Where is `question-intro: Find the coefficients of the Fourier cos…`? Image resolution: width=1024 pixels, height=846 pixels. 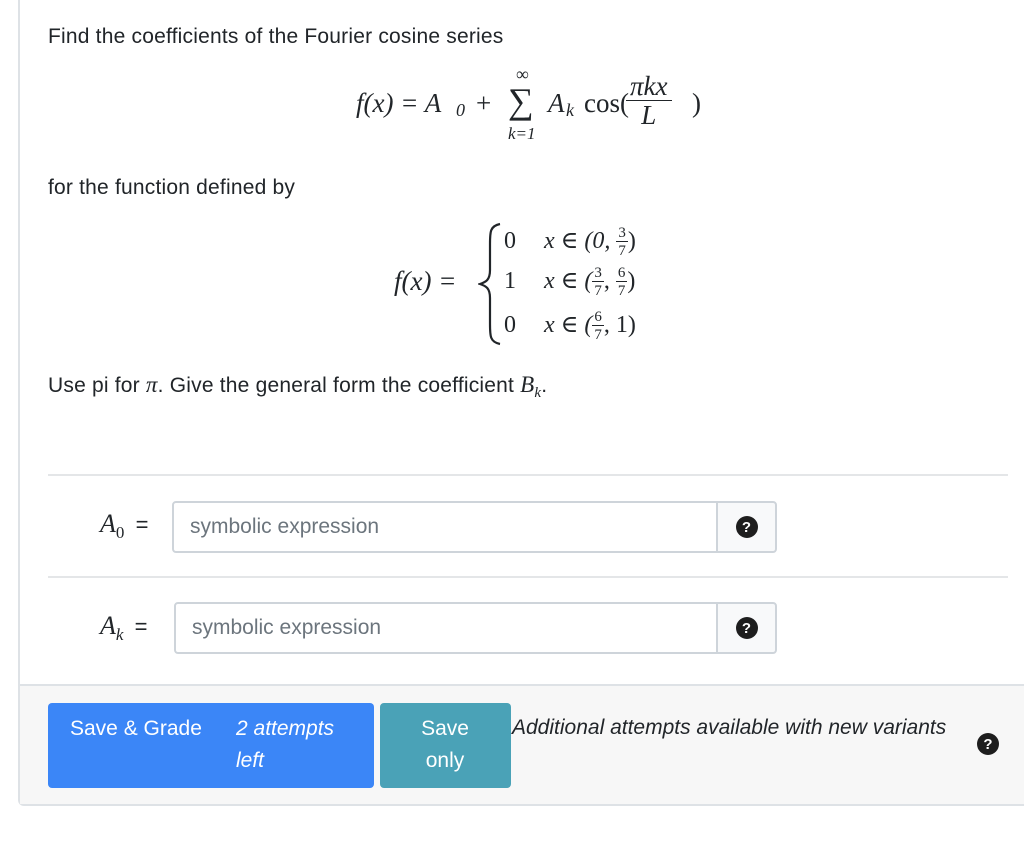
question-intro: Find the coefficients of the Fourier cos… is located at coordinates (276, 36).